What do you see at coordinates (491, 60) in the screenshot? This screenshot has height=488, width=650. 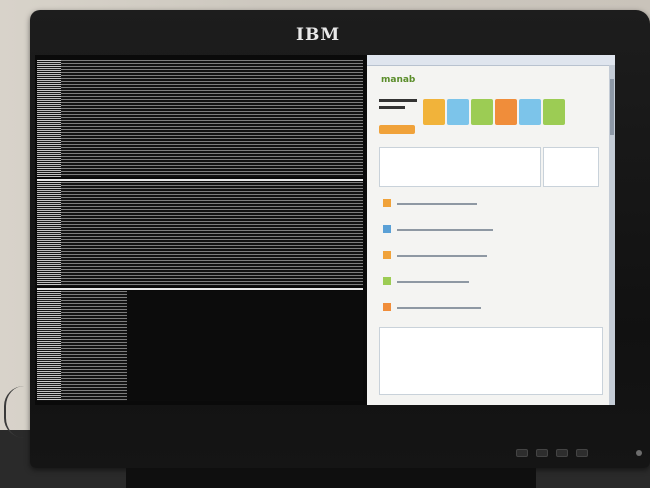 I see `browser-toolbar` at bounding box center [491, 60].